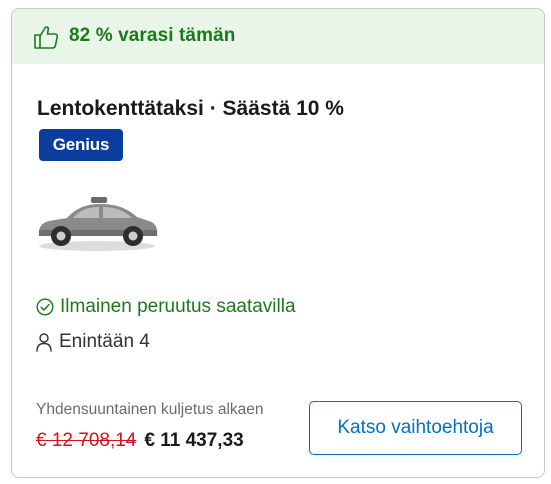 The height and width of the screenshot is (484, 551). What do you see at coordinates (98, 224) in the screenshot?
I see `car-icon` at bounding box center [98, 224].